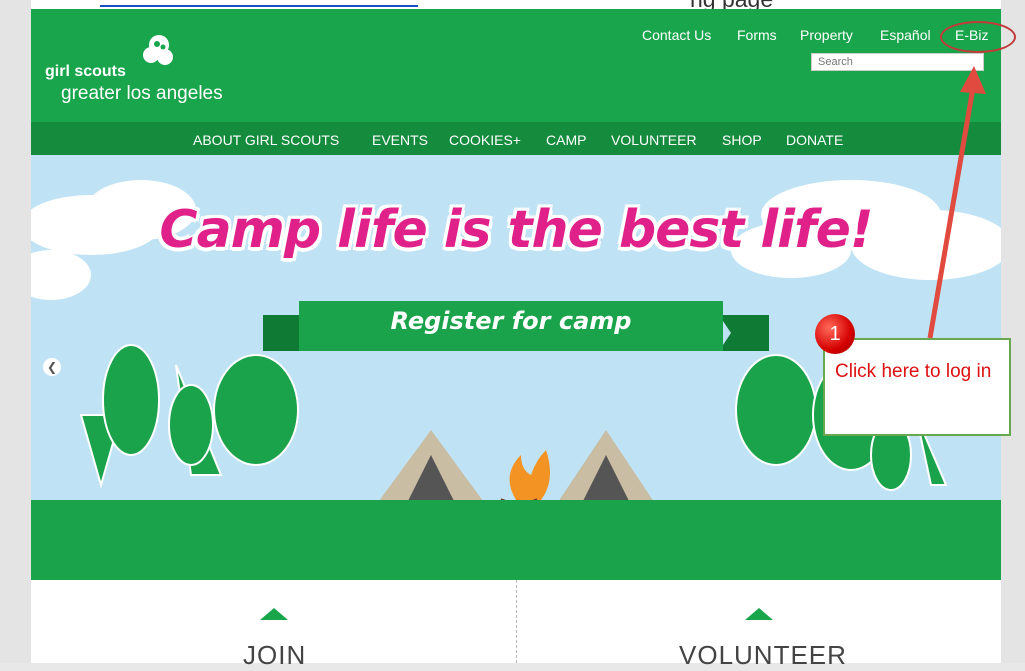 Image resolution: width=1025 pixels, height=671 pixels. What do you see at coordinates (259, 3) in the screenshot?
I see `top-link-underline` at bounding box center [259, 3].